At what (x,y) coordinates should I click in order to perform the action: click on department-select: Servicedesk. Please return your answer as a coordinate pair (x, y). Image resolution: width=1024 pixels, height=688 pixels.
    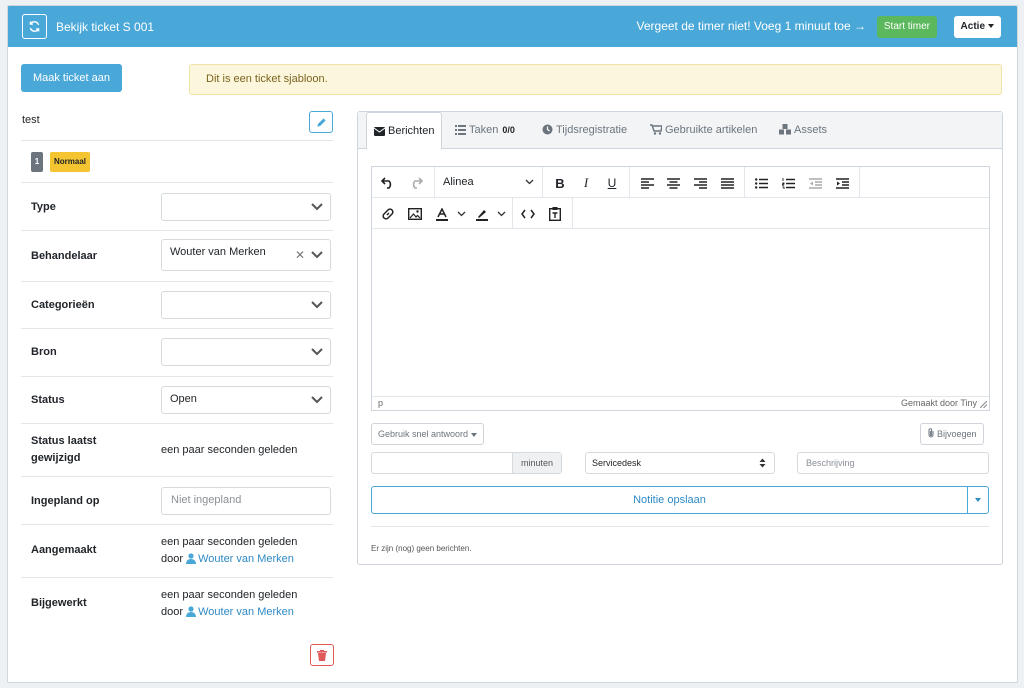
    Looking at the image, I should click on (680, 463).